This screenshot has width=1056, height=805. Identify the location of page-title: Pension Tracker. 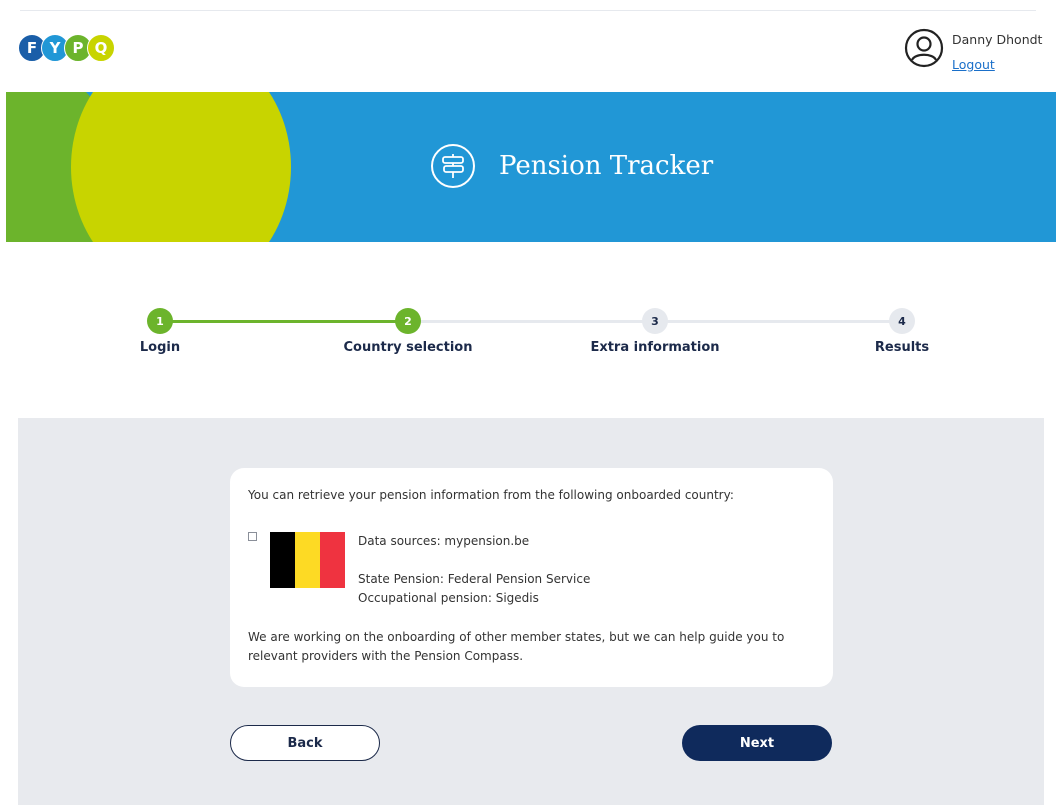
(606, 166).